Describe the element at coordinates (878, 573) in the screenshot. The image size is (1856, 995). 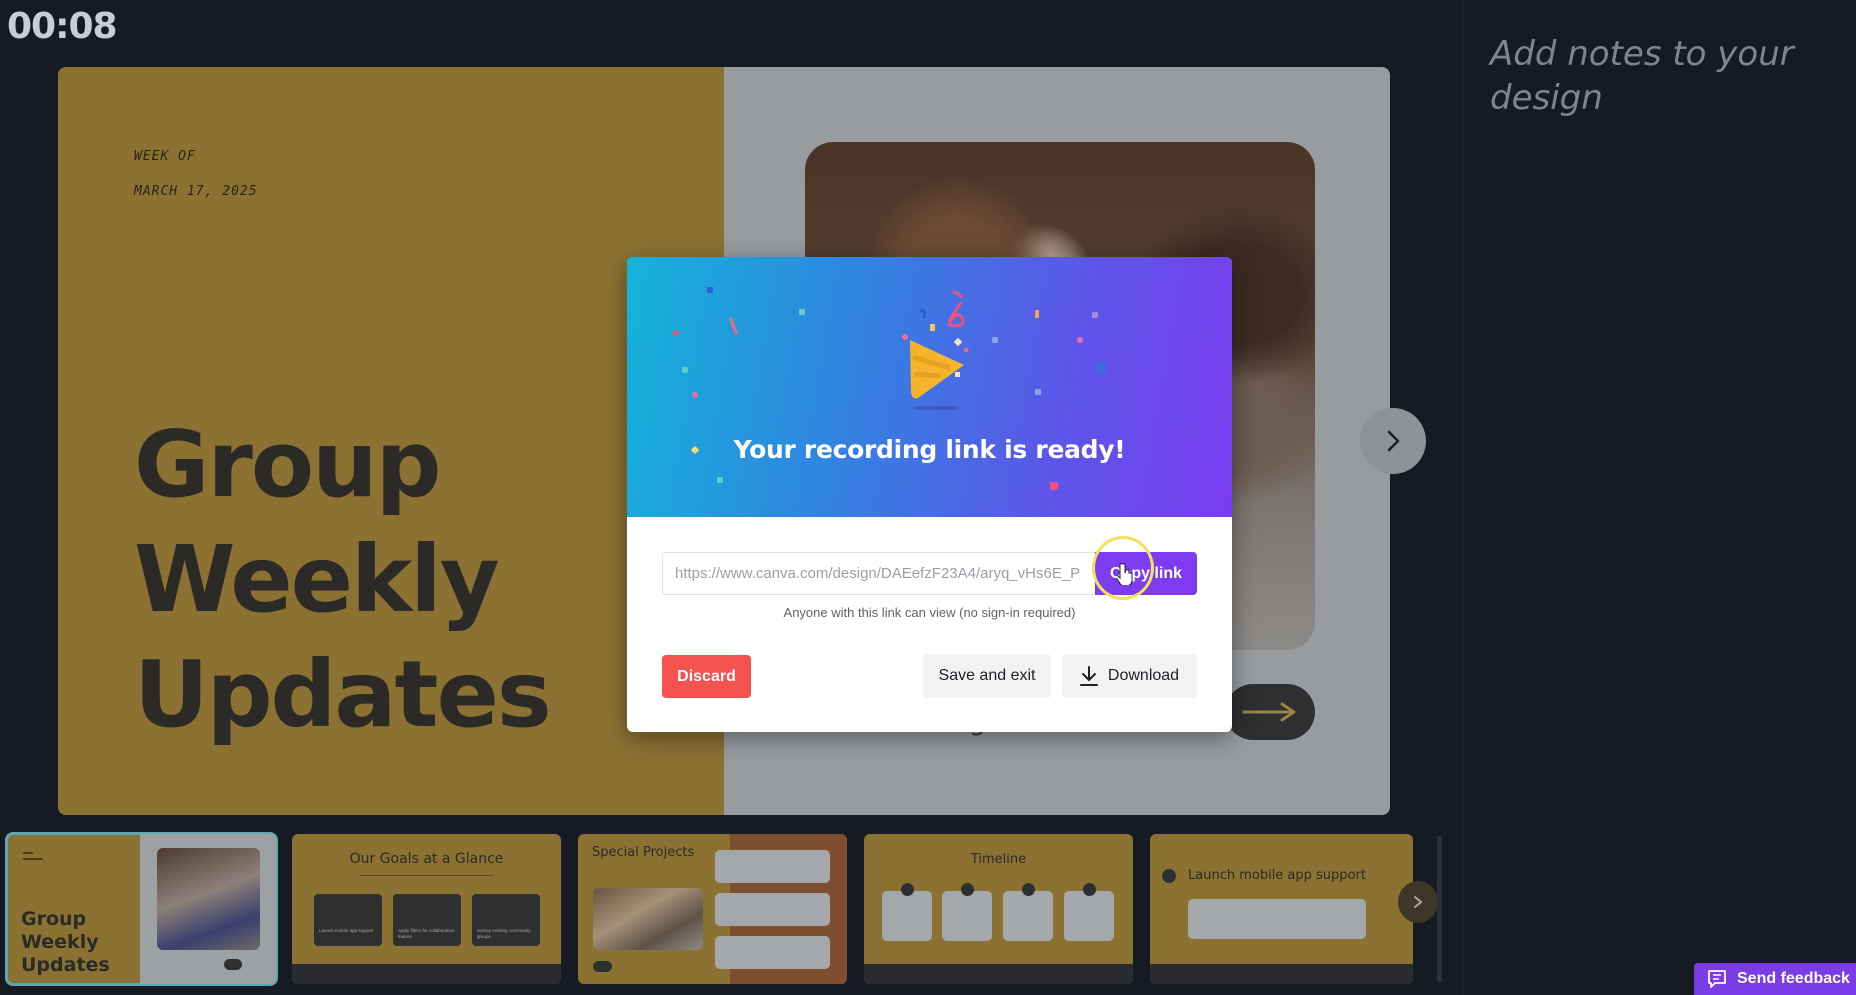
I see `share-link-input` at that location.